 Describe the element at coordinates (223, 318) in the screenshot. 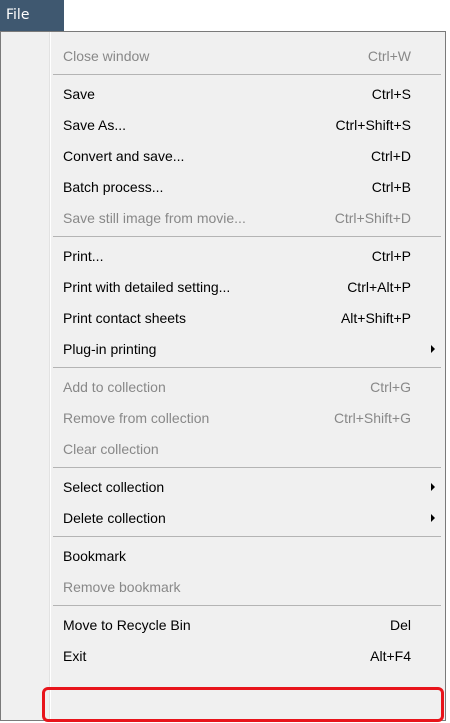

I see `menu-item-print-contact-sheets: Print contact sheets Alt+Shift+P` at that location.